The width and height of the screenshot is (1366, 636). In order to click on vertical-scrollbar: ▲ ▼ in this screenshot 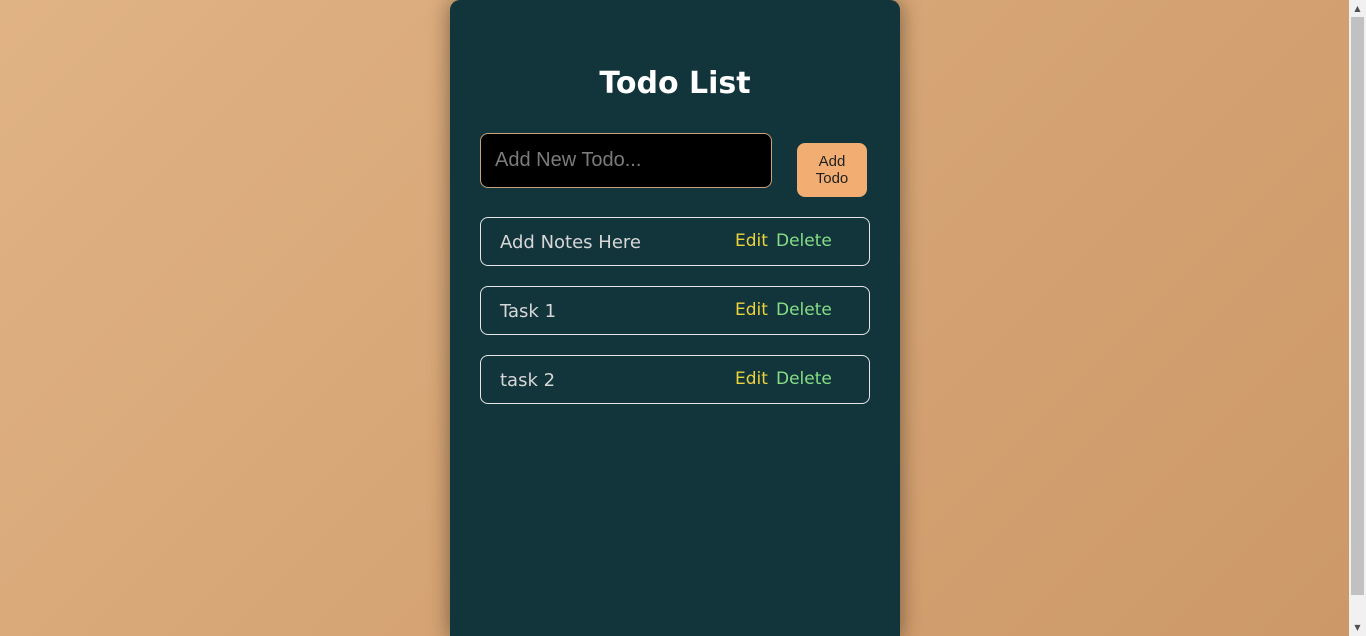, I will do `click(1357, 318)`.